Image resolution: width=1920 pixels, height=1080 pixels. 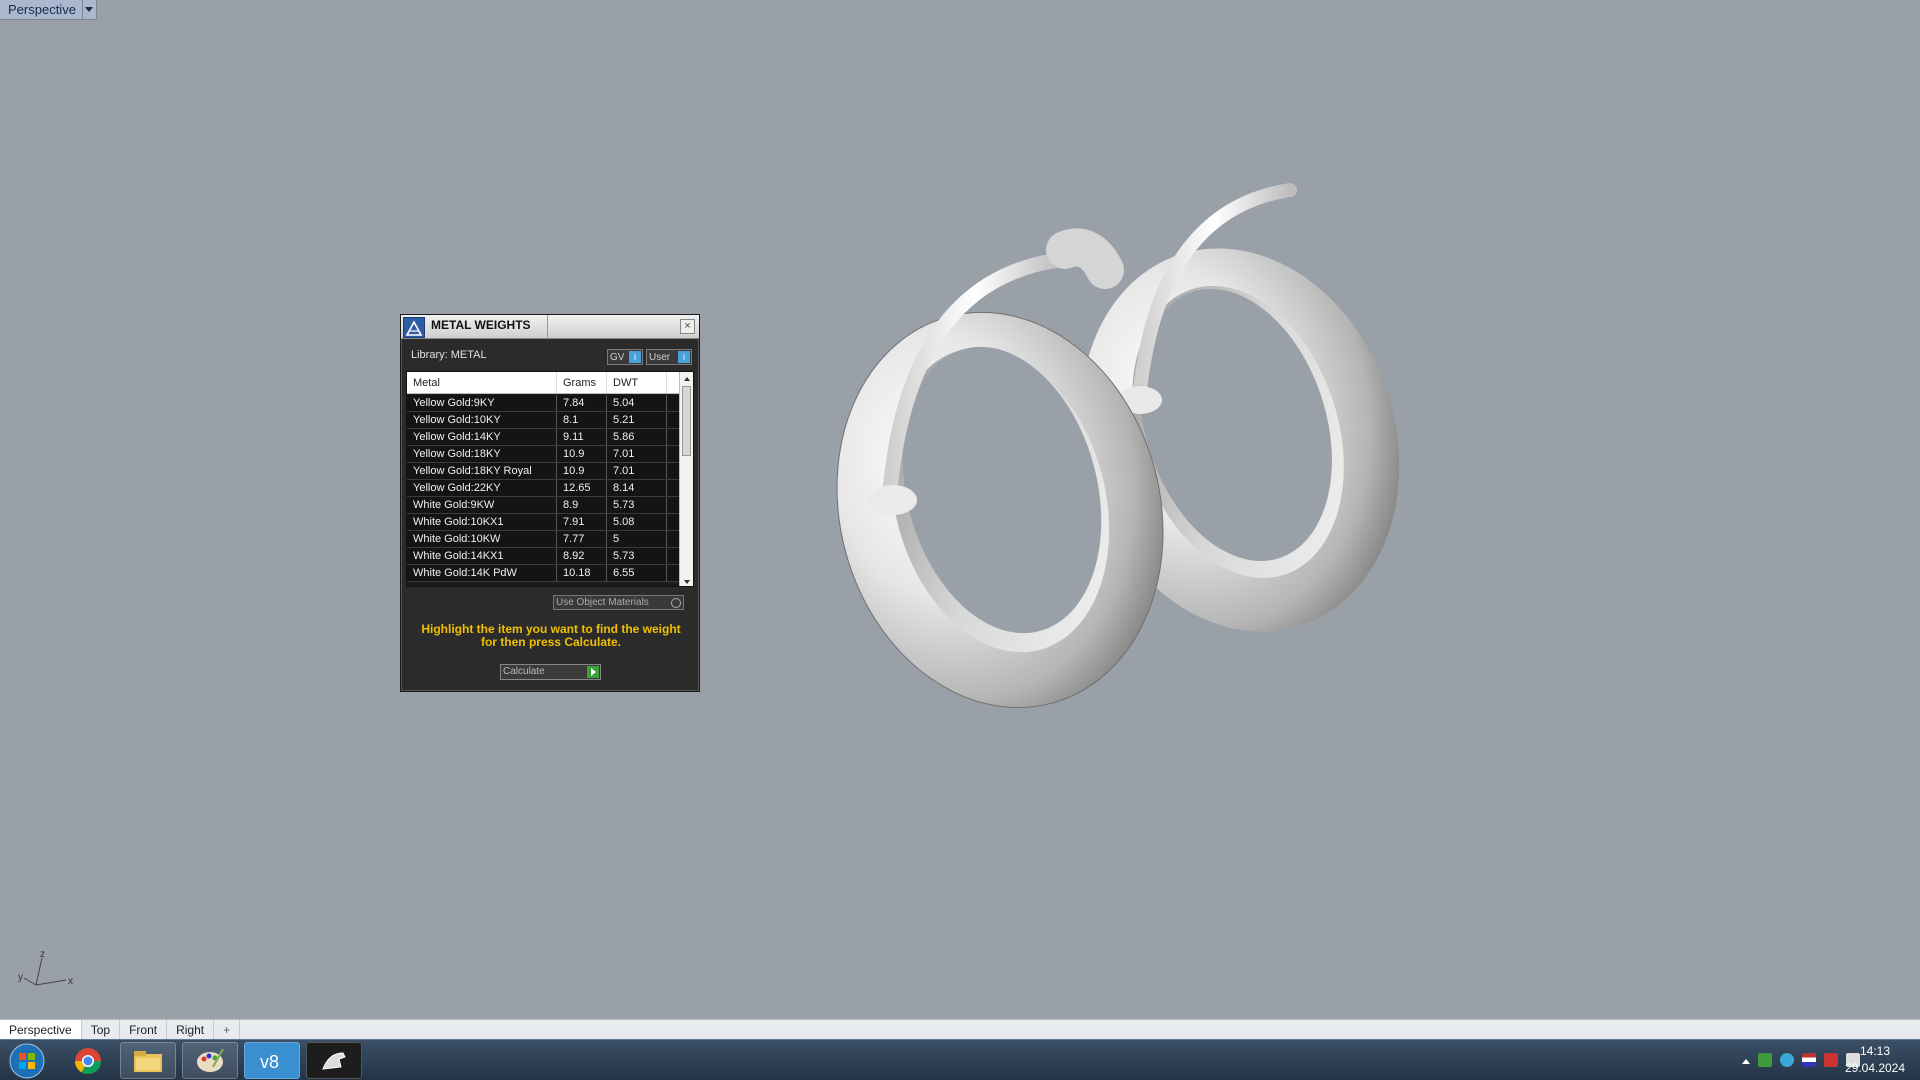 What do you see at coordinates (27, 1061) in the screenshot?
I see `start-button` at bounding box center [27, 1061].